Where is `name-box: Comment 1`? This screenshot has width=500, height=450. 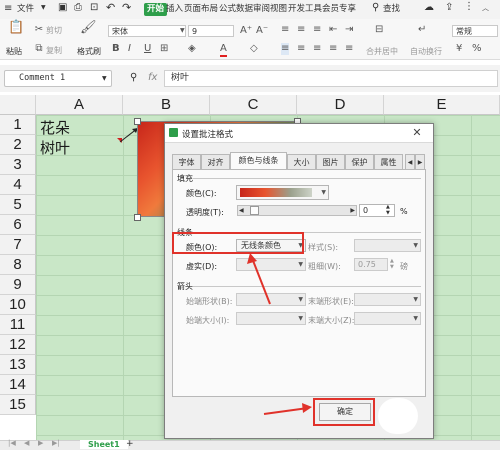 name-box: Comment 1 is located at coordinates (58, 78).